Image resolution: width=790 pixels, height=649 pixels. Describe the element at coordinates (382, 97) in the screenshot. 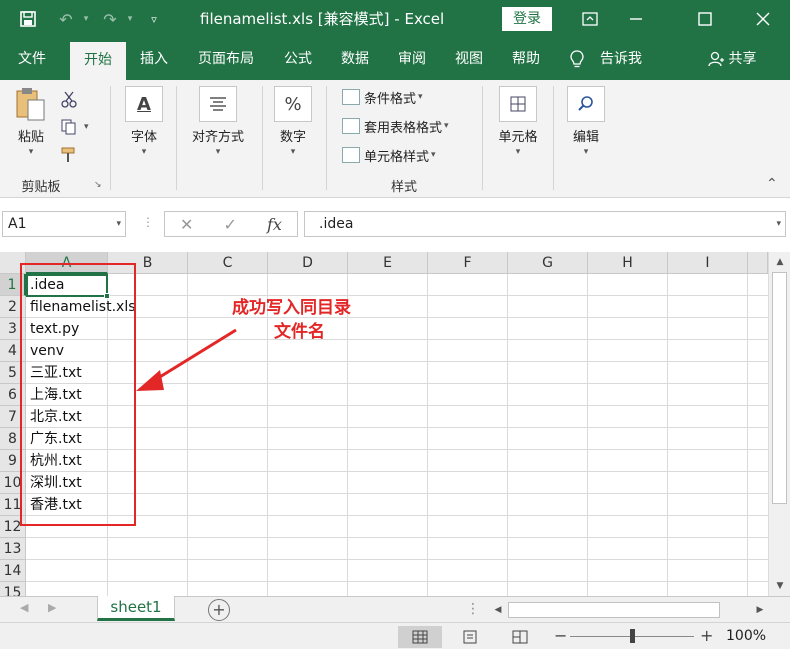

I see `conditional-format-button: 条件格式 ▾` at that location.